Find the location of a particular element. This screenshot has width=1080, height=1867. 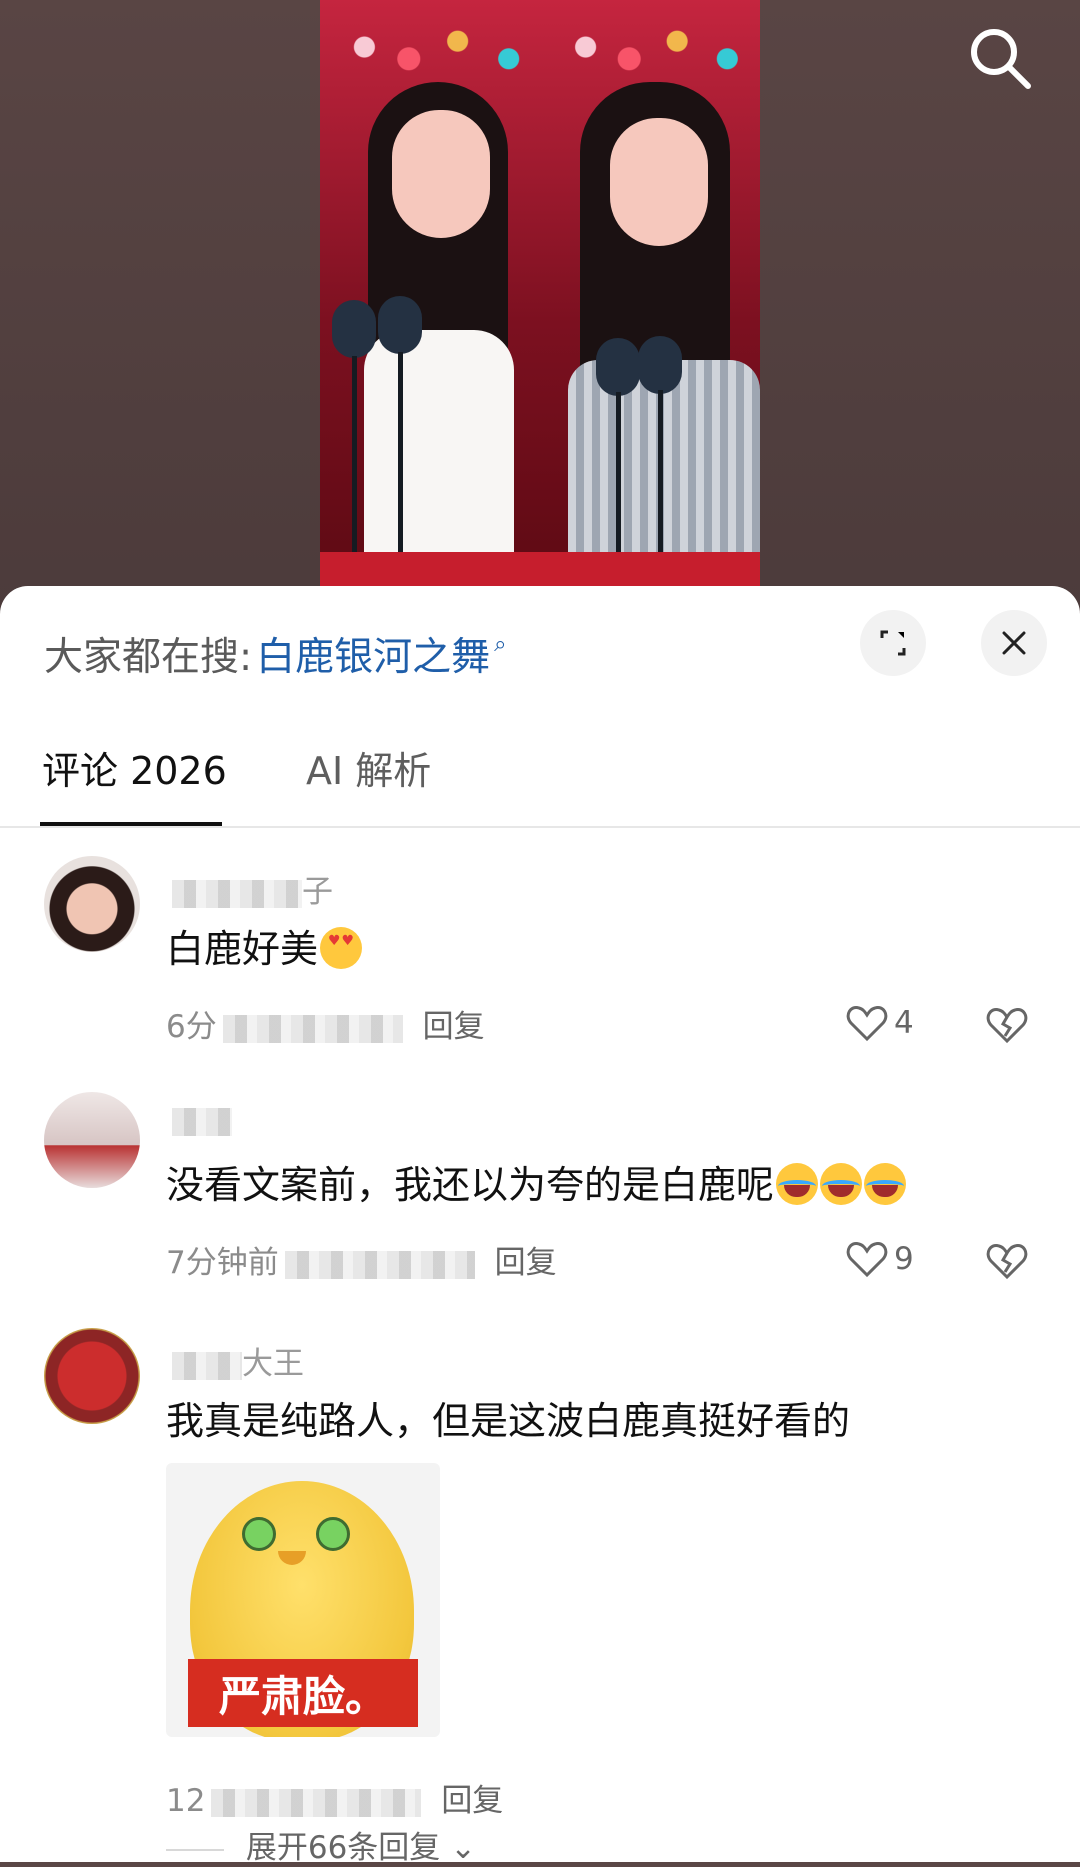

trending-search-label: 大家都在搜: is located at coordinates (148, 657).